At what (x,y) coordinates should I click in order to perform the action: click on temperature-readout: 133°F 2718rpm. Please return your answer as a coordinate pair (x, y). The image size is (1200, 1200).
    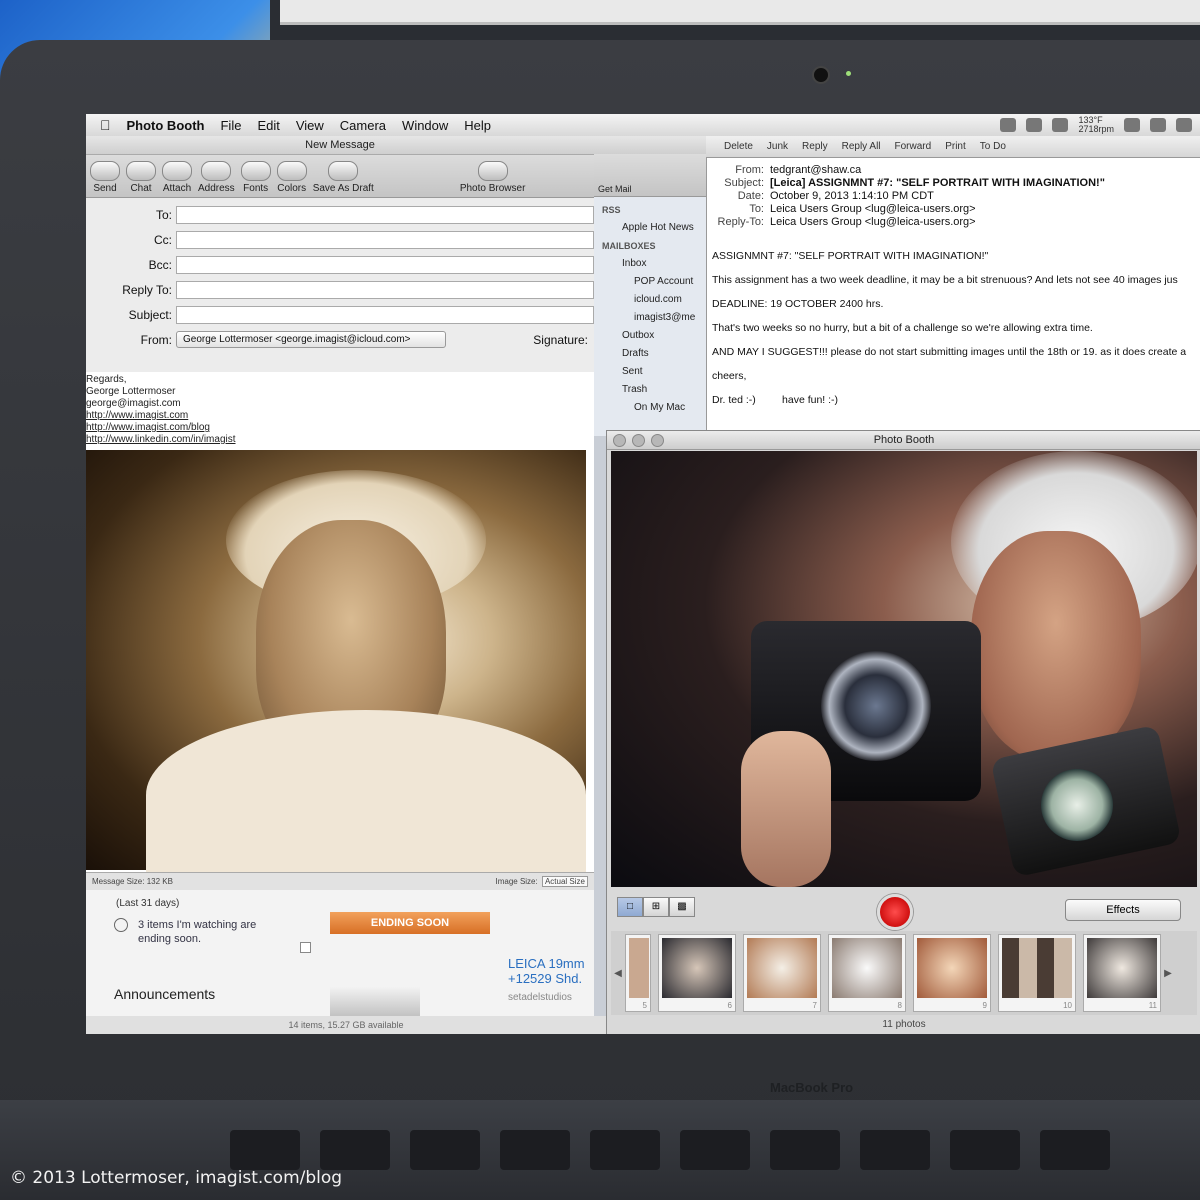
    Looking at the image, I should click on (1096, 125).